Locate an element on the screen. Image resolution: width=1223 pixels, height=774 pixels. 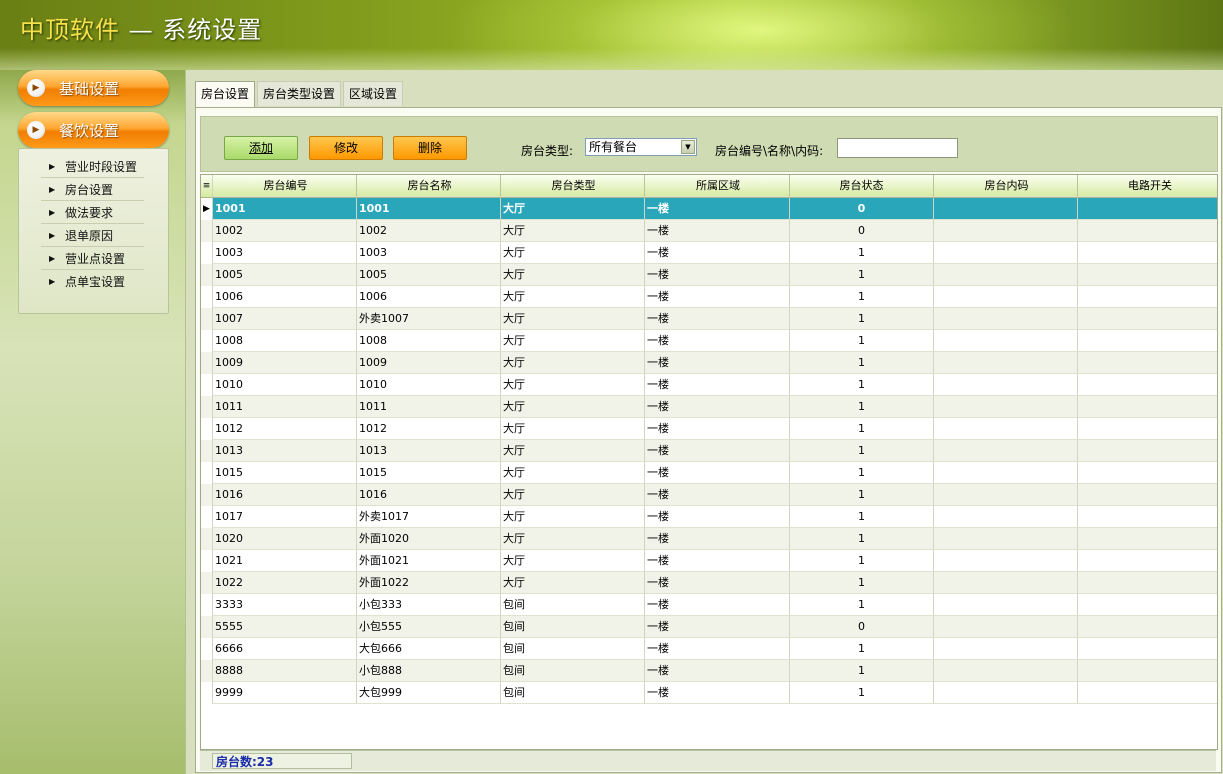
table-cell: 1003 is located at coordinates (429, 253).